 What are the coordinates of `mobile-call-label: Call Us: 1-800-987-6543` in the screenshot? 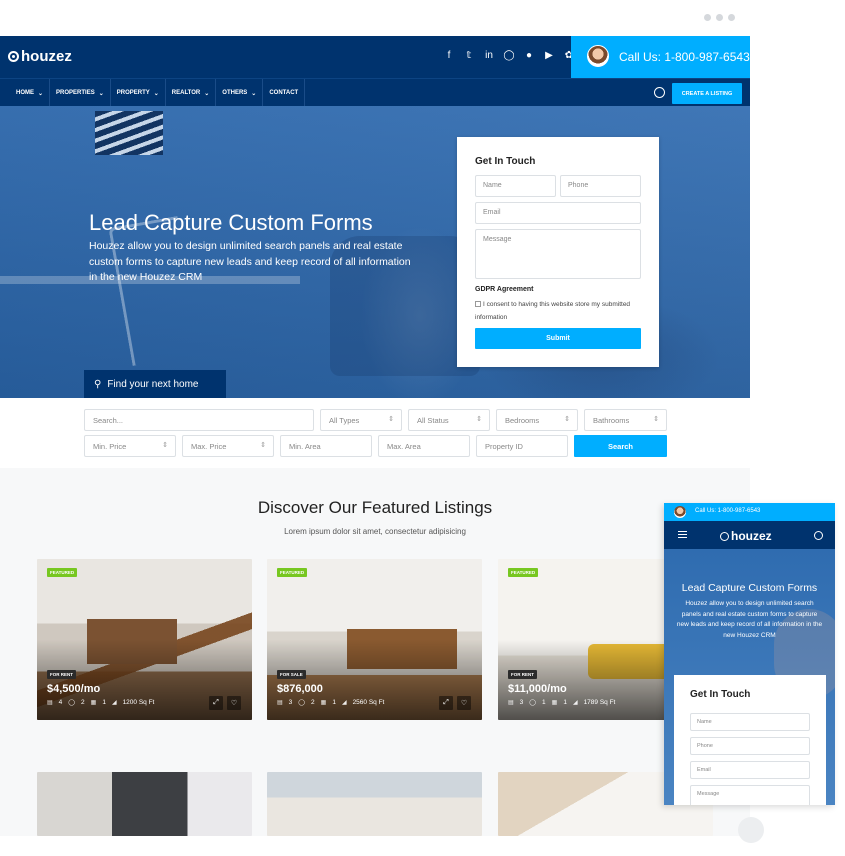 It's located at (728, 511).